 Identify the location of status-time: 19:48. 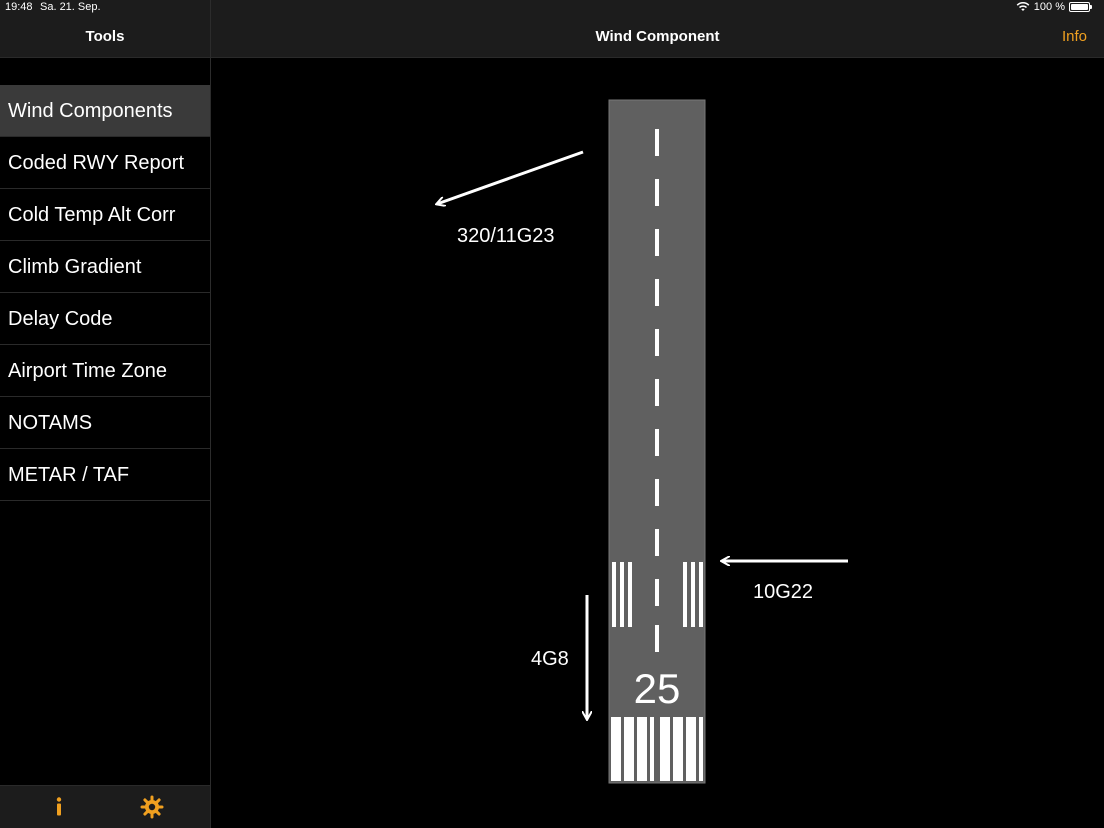
(19, 7).